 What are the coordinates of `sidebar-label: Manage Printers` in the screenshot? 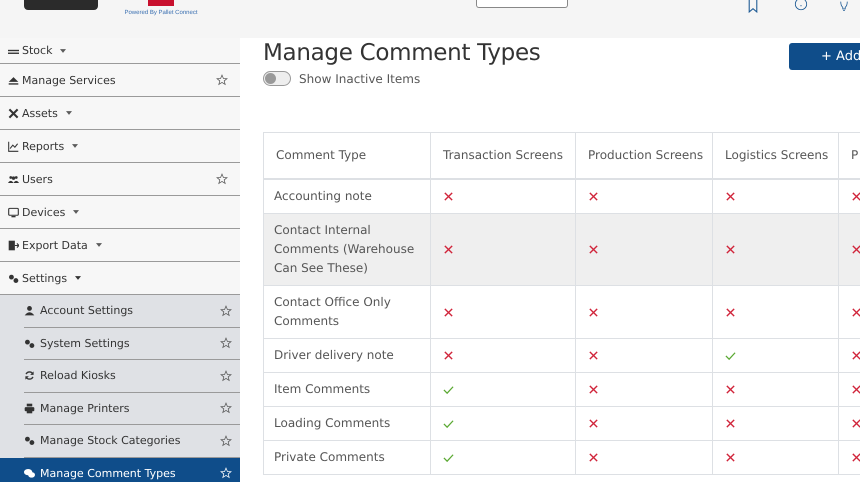 It's located at (85, 408).